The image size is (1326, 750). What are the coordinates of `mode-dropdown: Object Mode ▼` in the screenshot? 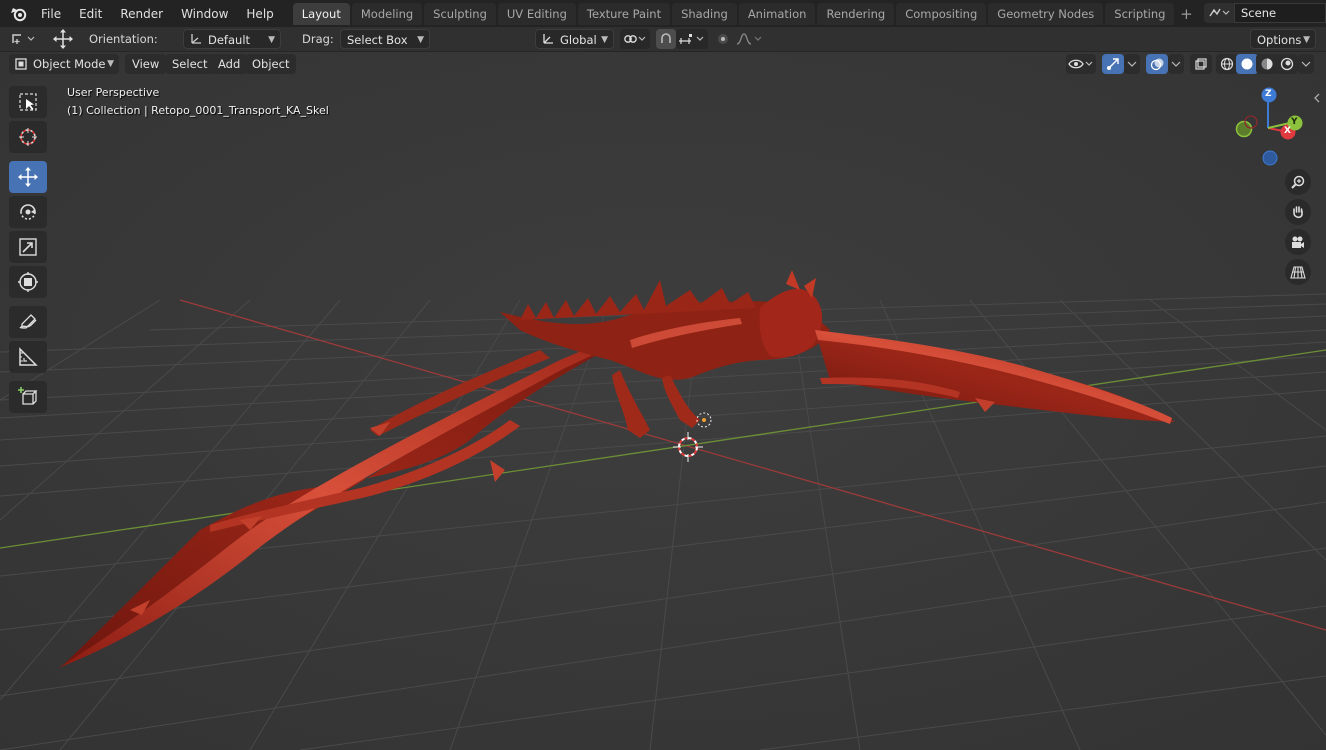 It's located at (64, 64).